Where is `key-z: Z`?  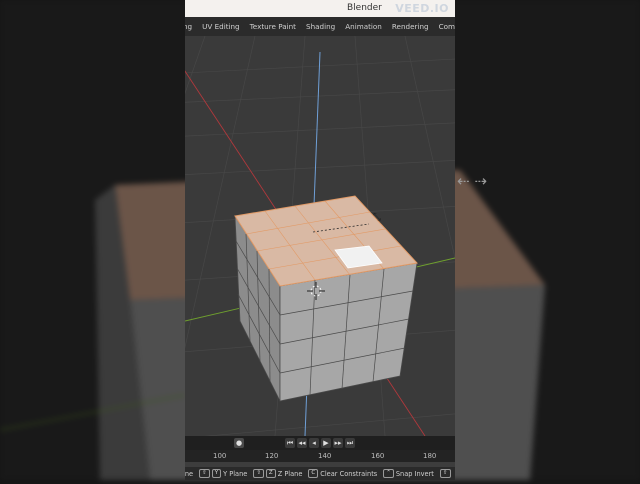 key-z: Z is located at coordinates (270, 473).